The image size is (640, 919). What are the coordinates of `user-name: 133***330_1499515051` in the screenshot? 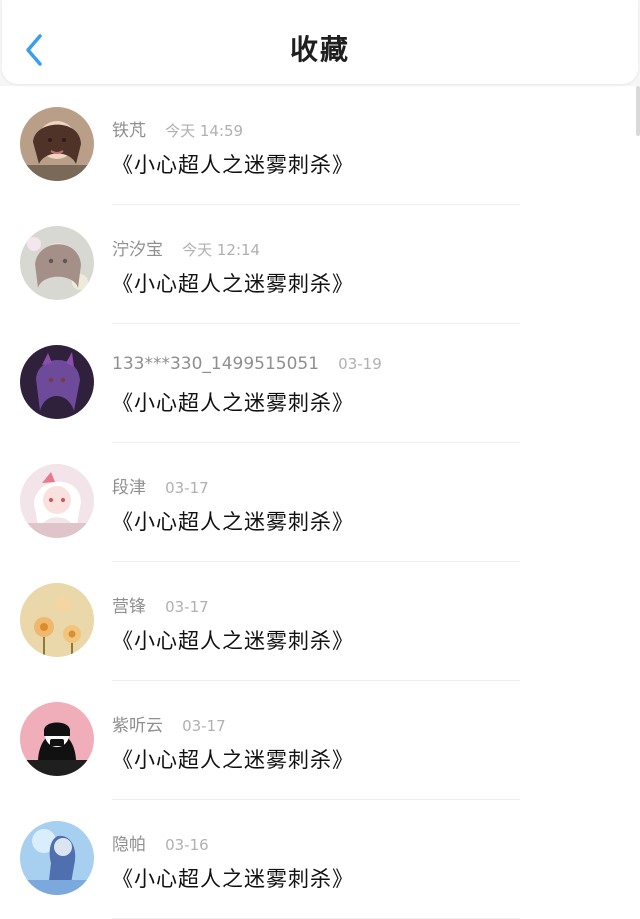 It's located at (216, 364).